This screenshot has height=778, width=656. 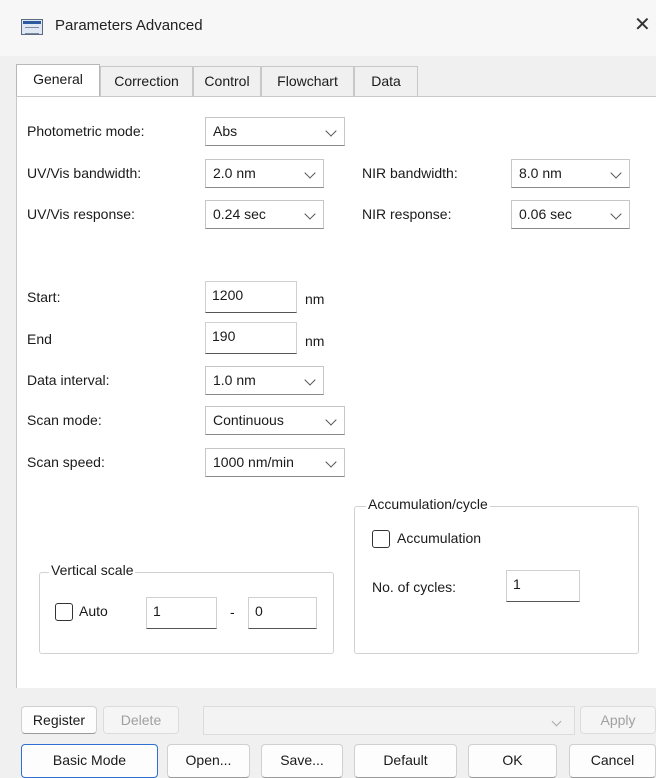 What do you see at coordinates (328, 28) in the screenshot?
I see `title-bar: Parameters Advanced ✕` at bounding box center [328, 28].